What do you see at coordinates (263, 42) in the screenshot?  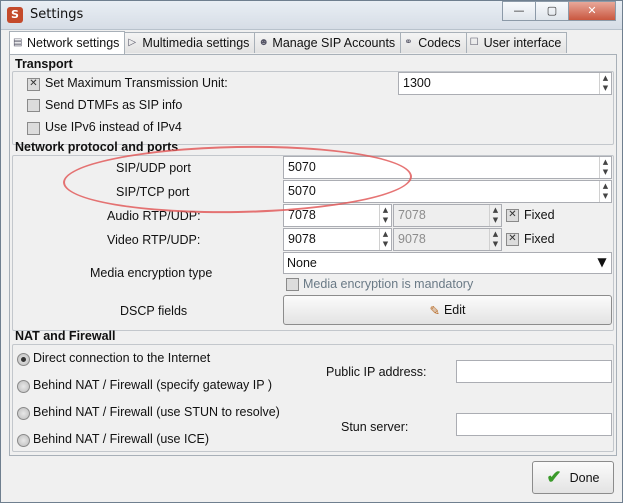 I see `accounts-icon: ☻` at bounding box center [263, 42].